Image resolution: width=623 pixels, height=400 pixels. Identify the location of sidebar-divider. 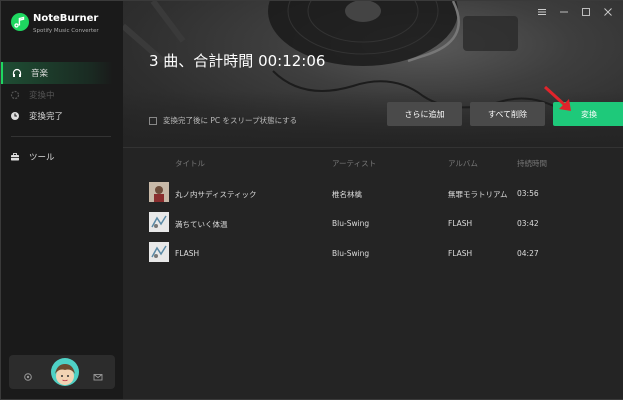
(61, 136).